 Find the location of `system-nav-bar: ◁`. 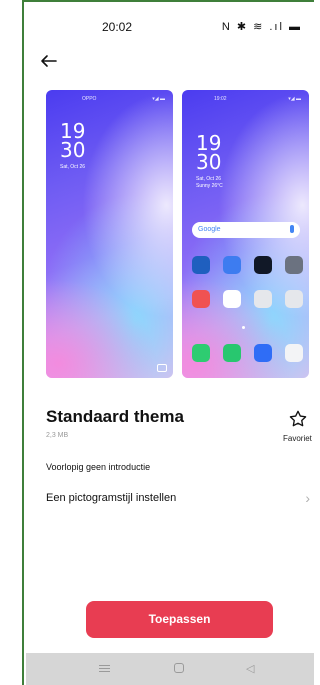

system-nav-bar: ◁ is located at coordinates (170, 669).